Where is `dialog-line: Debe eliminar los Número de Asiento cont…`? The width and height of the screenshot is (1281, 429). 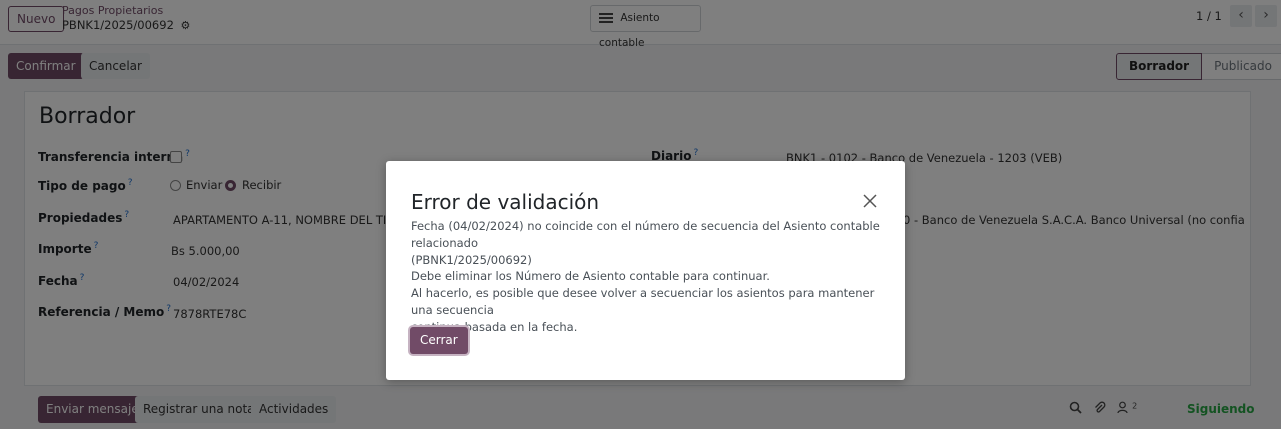 dialog-line: Debe eliminar los Número de Asiento cont… is located at coordinates (590, 276).